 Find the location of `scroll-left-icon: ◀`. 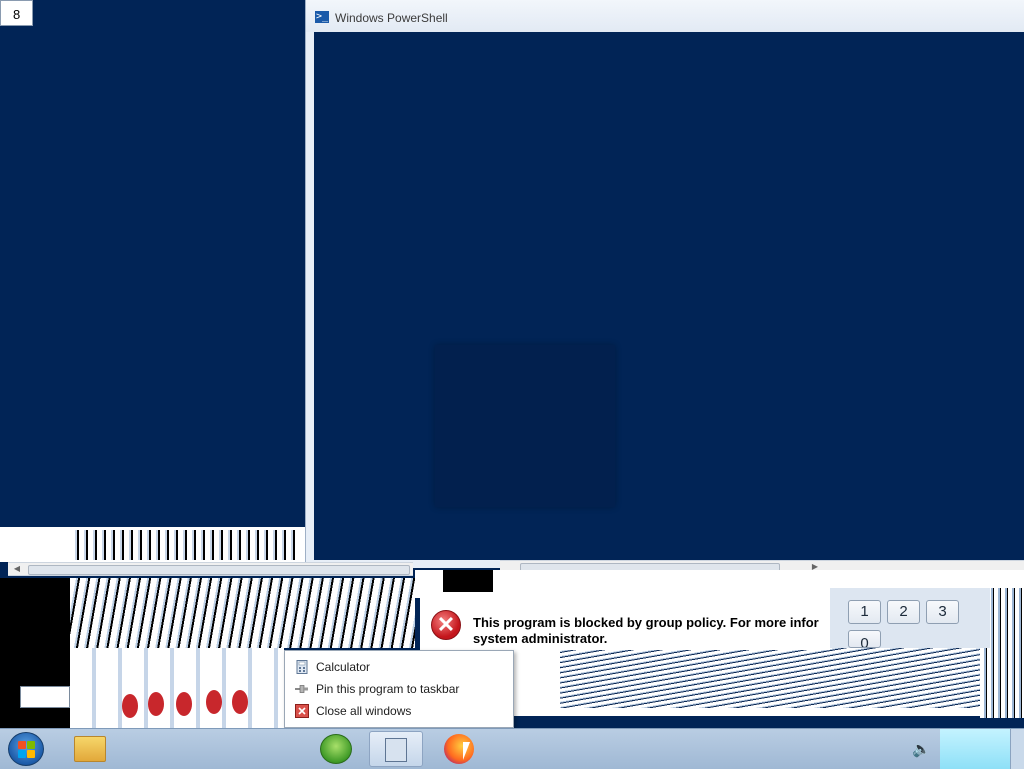

scroll-left-icon: ◀ is located at coordinates (17, 569).